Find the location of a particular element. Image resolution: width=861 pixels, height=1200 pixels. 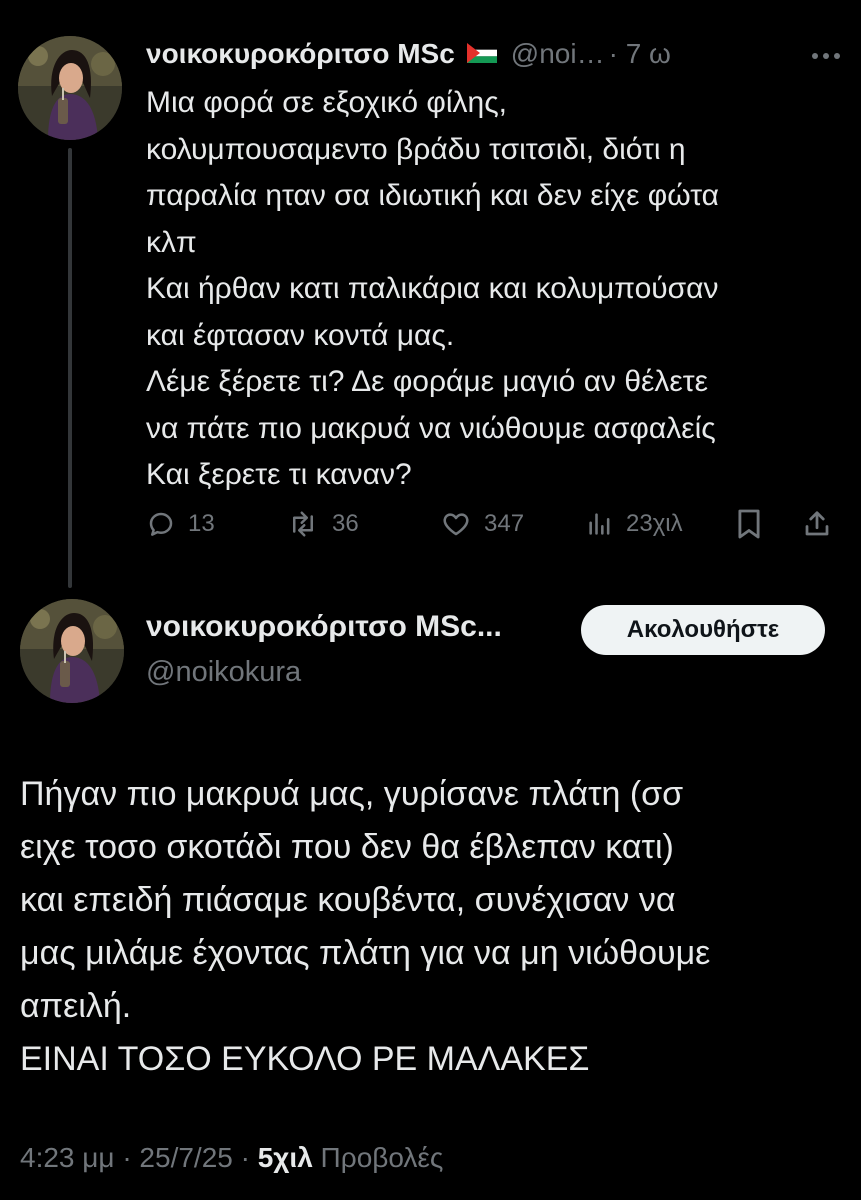

share-button is located at coordinates (817, 524).